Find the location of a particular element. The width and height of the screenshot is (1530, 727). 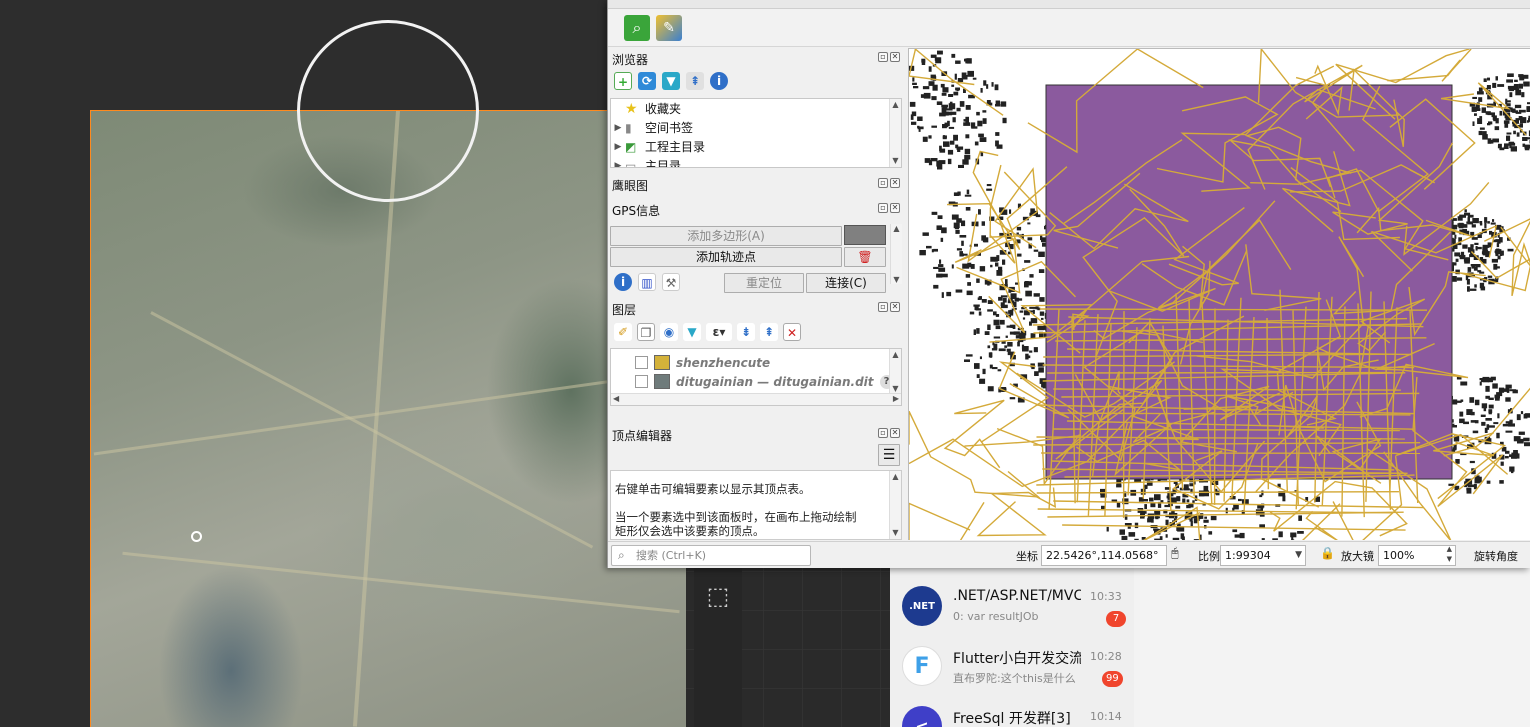

search-icon: ⌕ is located at coordinates (621, 555).